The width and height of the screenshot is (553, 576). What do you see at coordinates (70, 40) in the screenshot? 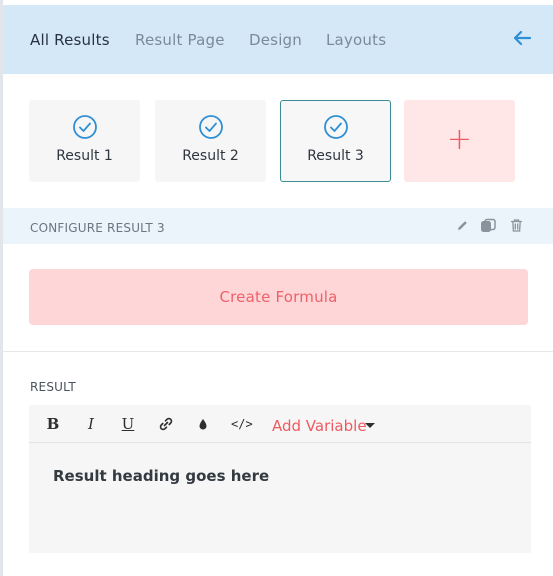
I see `tab-all-results: All Results` at bounding box center [70, 40].